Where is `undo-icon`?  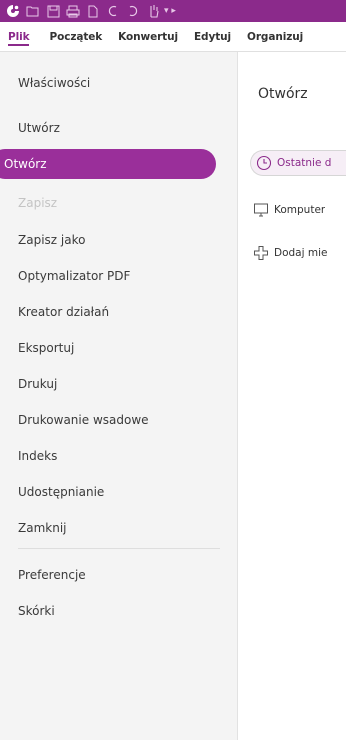
undo-icon is located at coordinates (113, 11).